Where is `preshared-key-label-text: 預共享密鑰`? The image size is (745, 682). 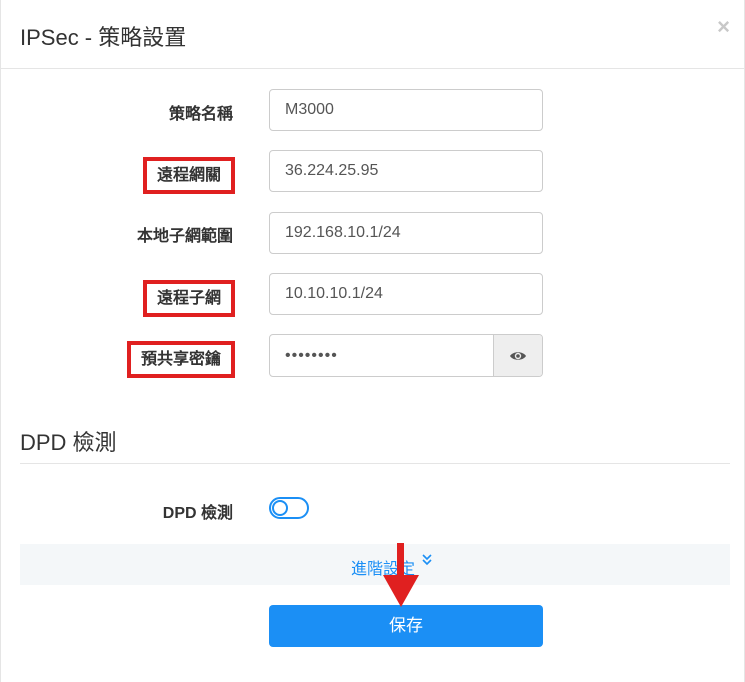 preshared-key-label-text: 預共享密鑰 is located at coordinates (181, 359).